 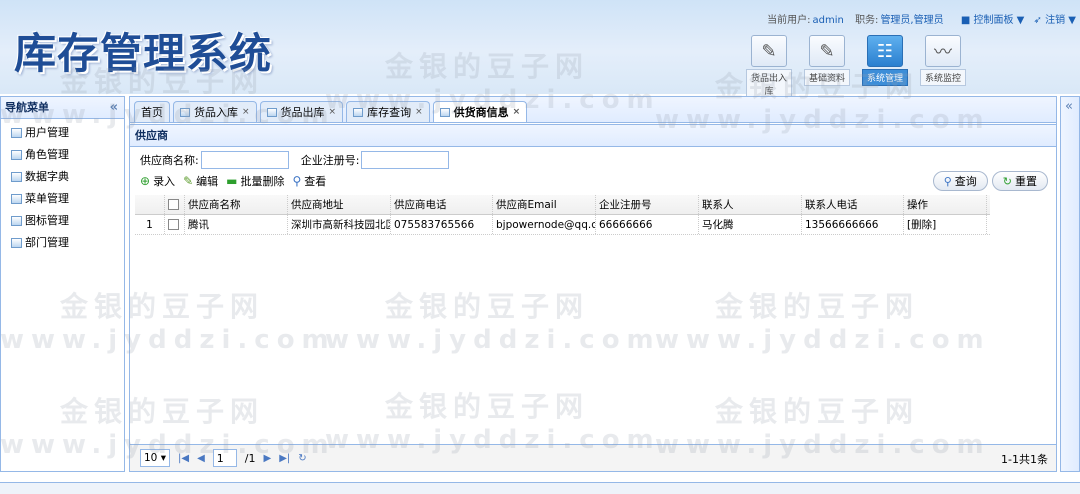 What do you see at coordinates (62, 133) in the screenshot?
I see `sidebar-item-users: 用户管理` at bounding box center [62, 133].